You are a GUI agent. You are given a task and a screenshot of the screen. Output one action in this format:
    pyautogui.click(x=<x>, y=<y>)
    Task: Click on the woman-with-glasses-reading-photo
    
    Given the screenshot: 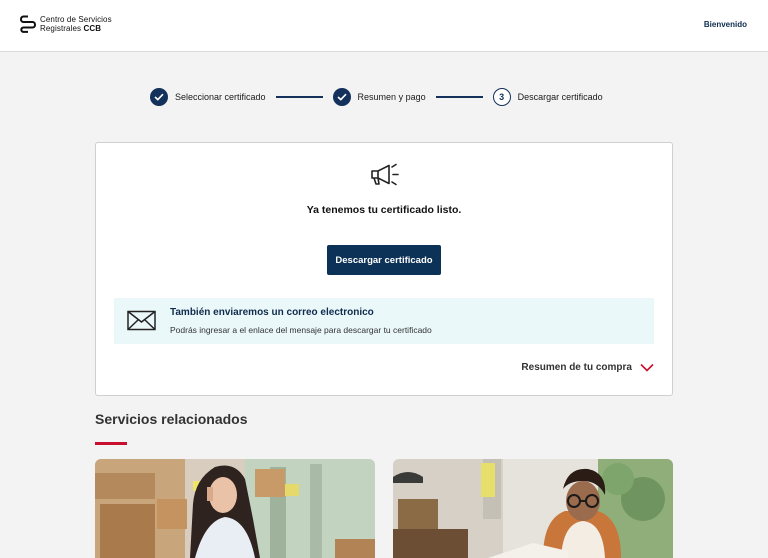 What is the action you would take?
    pyautogui.click(x=533, y=508)
    